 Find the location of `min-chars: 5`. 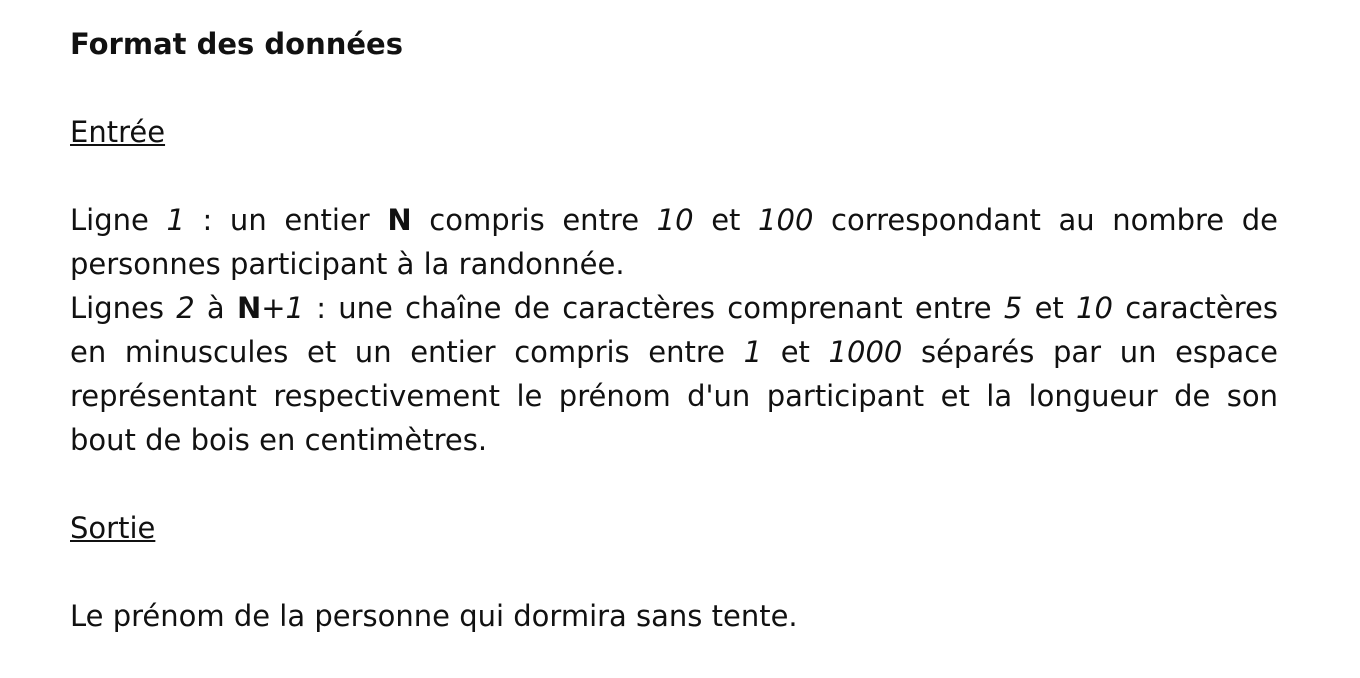

min-chars: 5 is located at coordinates (1013, 308).